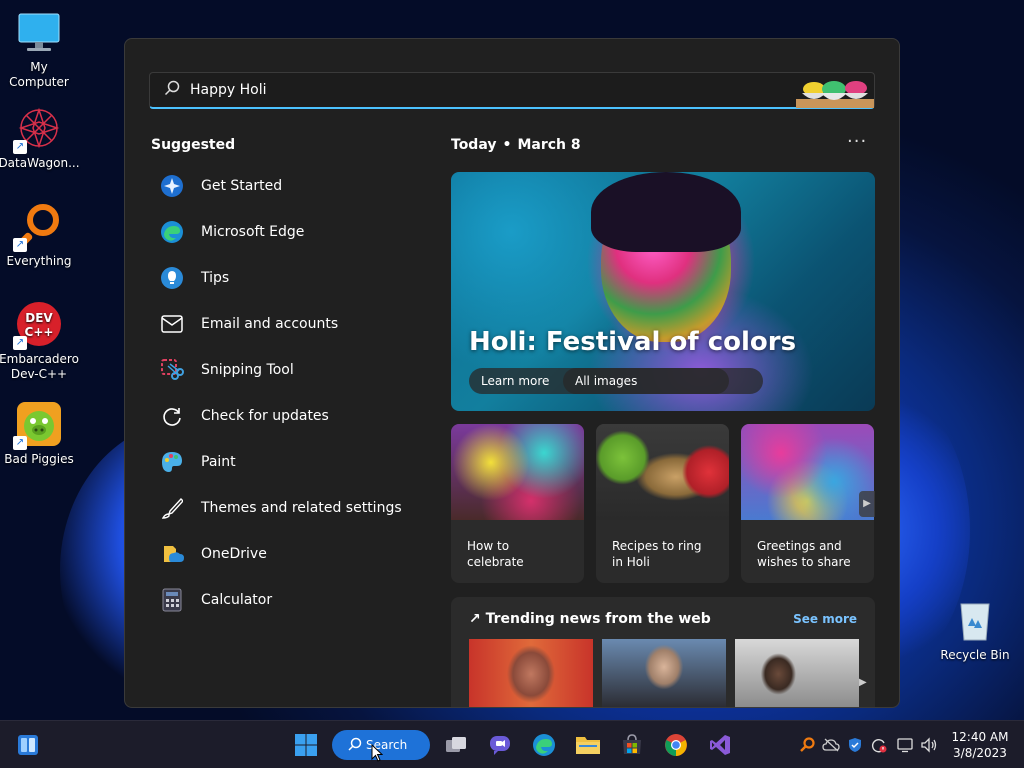 The width and height of the screenshot is (1024, 768). Describe the element at coordinates (980, 745) in the screenshot. I see `system-clock: 12:40 AM 3/8/2023` at that location.